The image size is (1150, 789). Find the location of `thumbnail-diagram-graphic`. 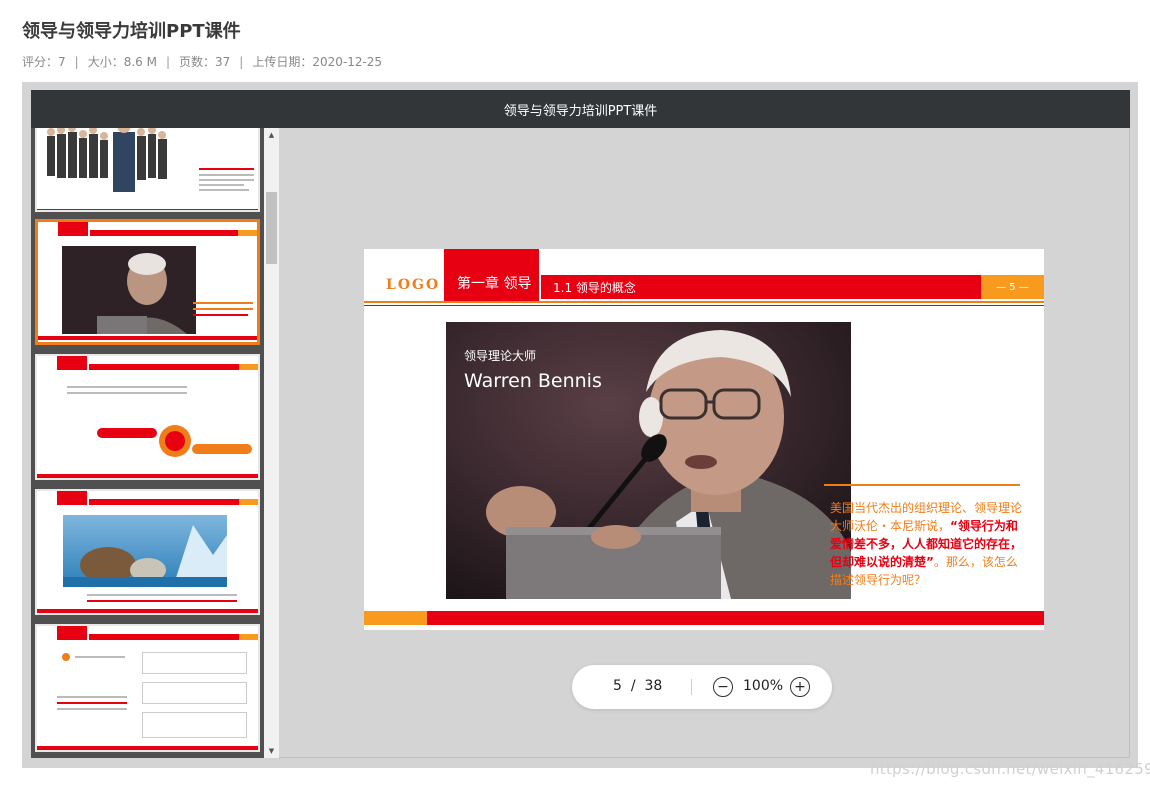

thumbnail-diagram-graphic is located at coordinates (174, 441).